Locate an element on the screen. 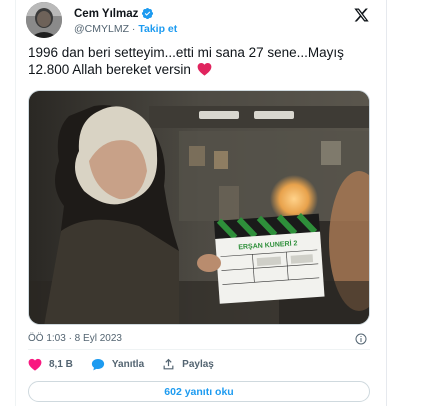 This screenshot has height=406, width=446. verified-badge-icon is located at coordinates (148, 13).